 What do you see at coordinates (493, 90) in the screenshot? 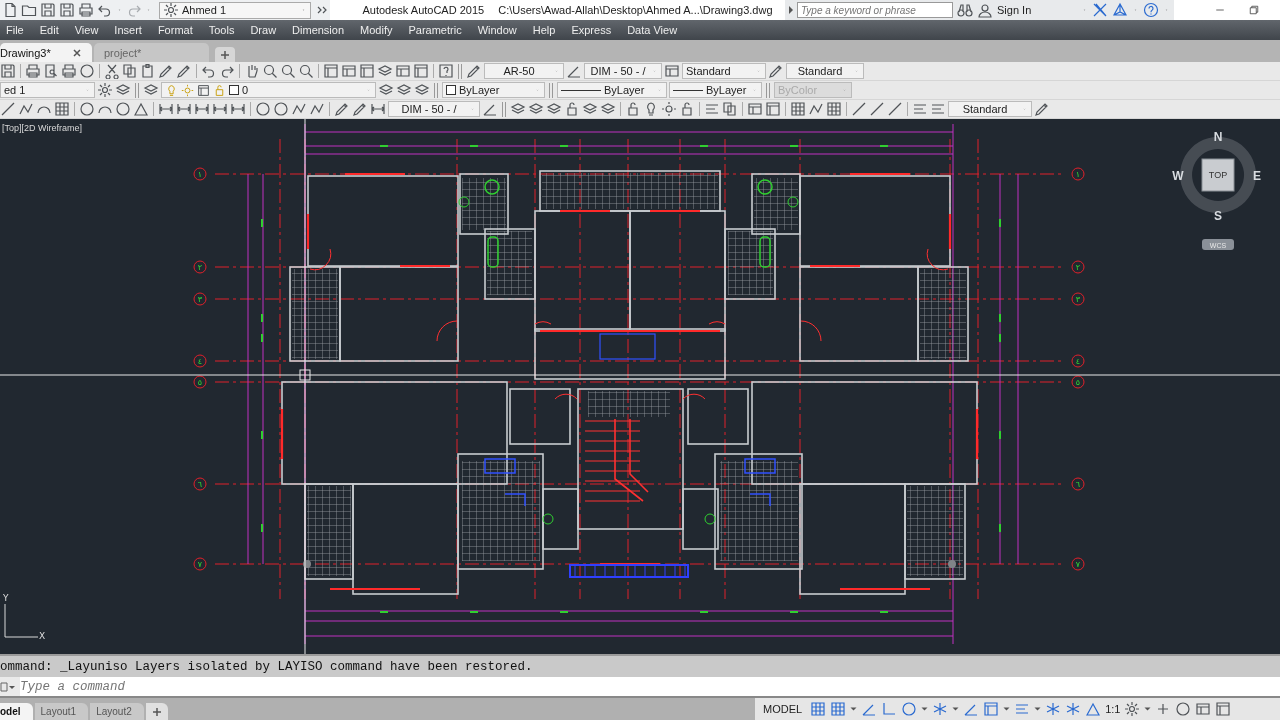
I see `color-dropdown: ByLayer` at bounding box center [493, 90].